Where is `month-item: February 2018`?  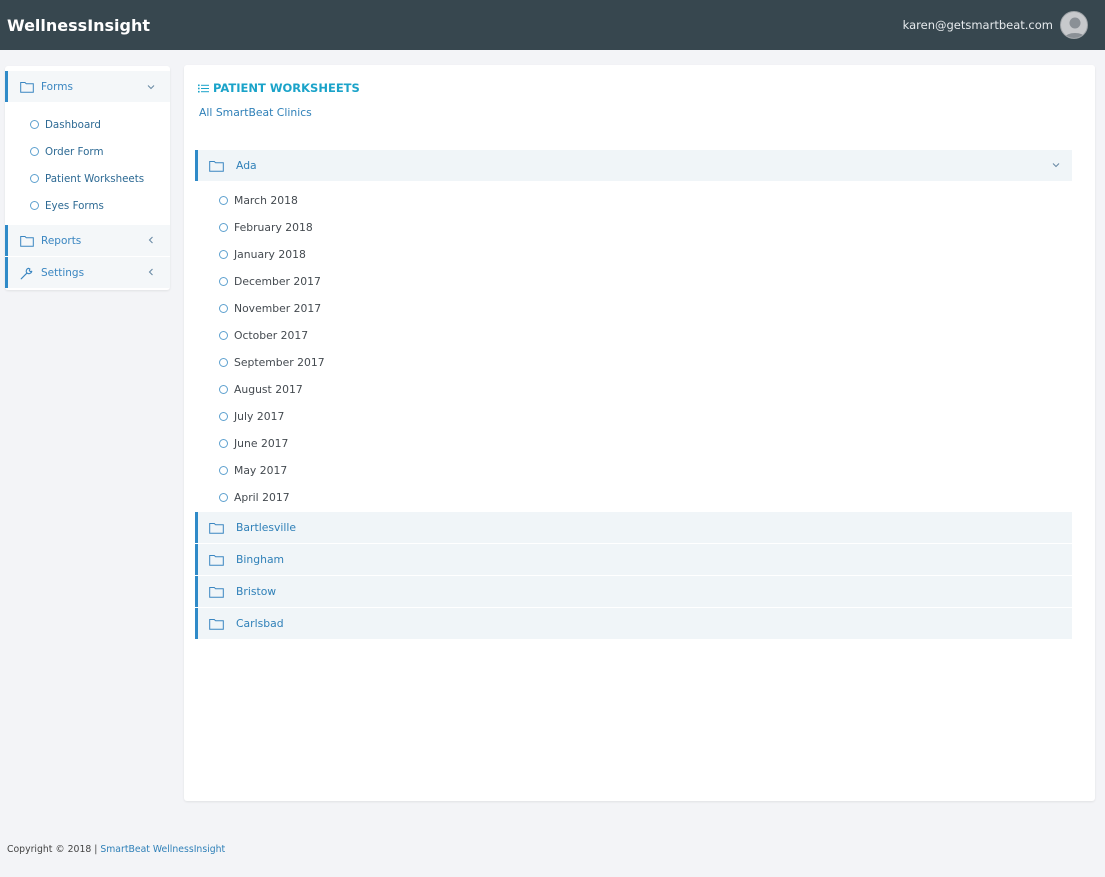
month-item: February 2018 is located at coordinates (633, 227).